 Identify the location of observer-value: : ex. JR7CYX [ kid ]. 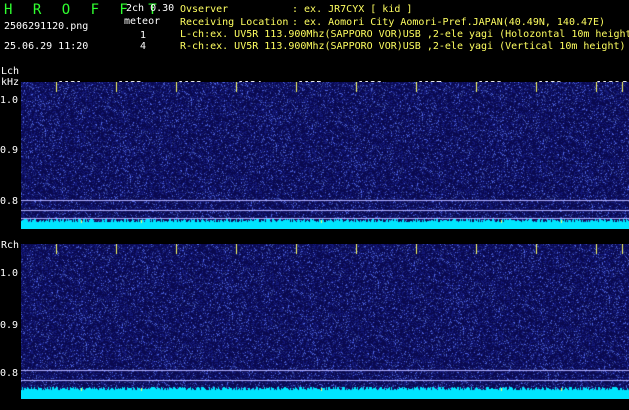
(352, 9).